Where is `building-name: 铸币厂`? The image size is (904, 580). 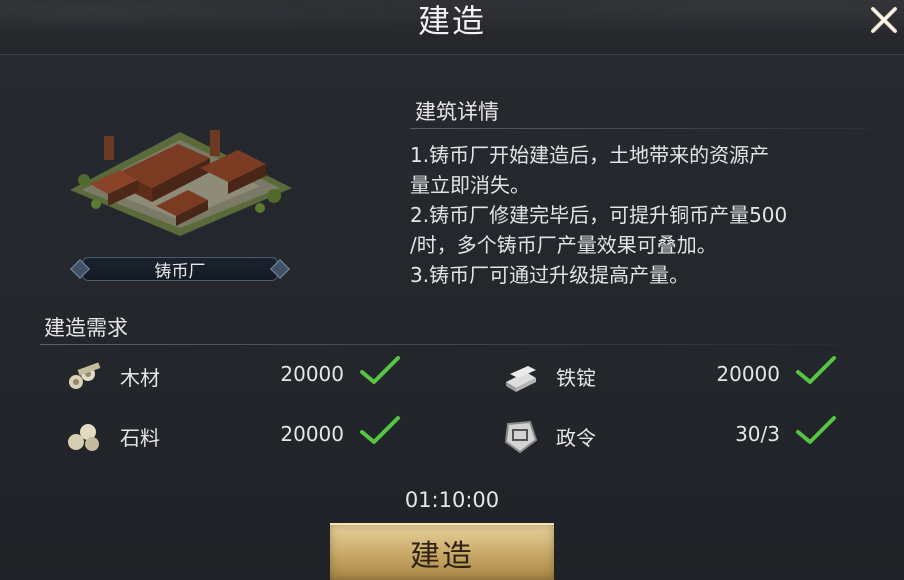 building-name: 铸币厂 is located at coordinates (180, 271).